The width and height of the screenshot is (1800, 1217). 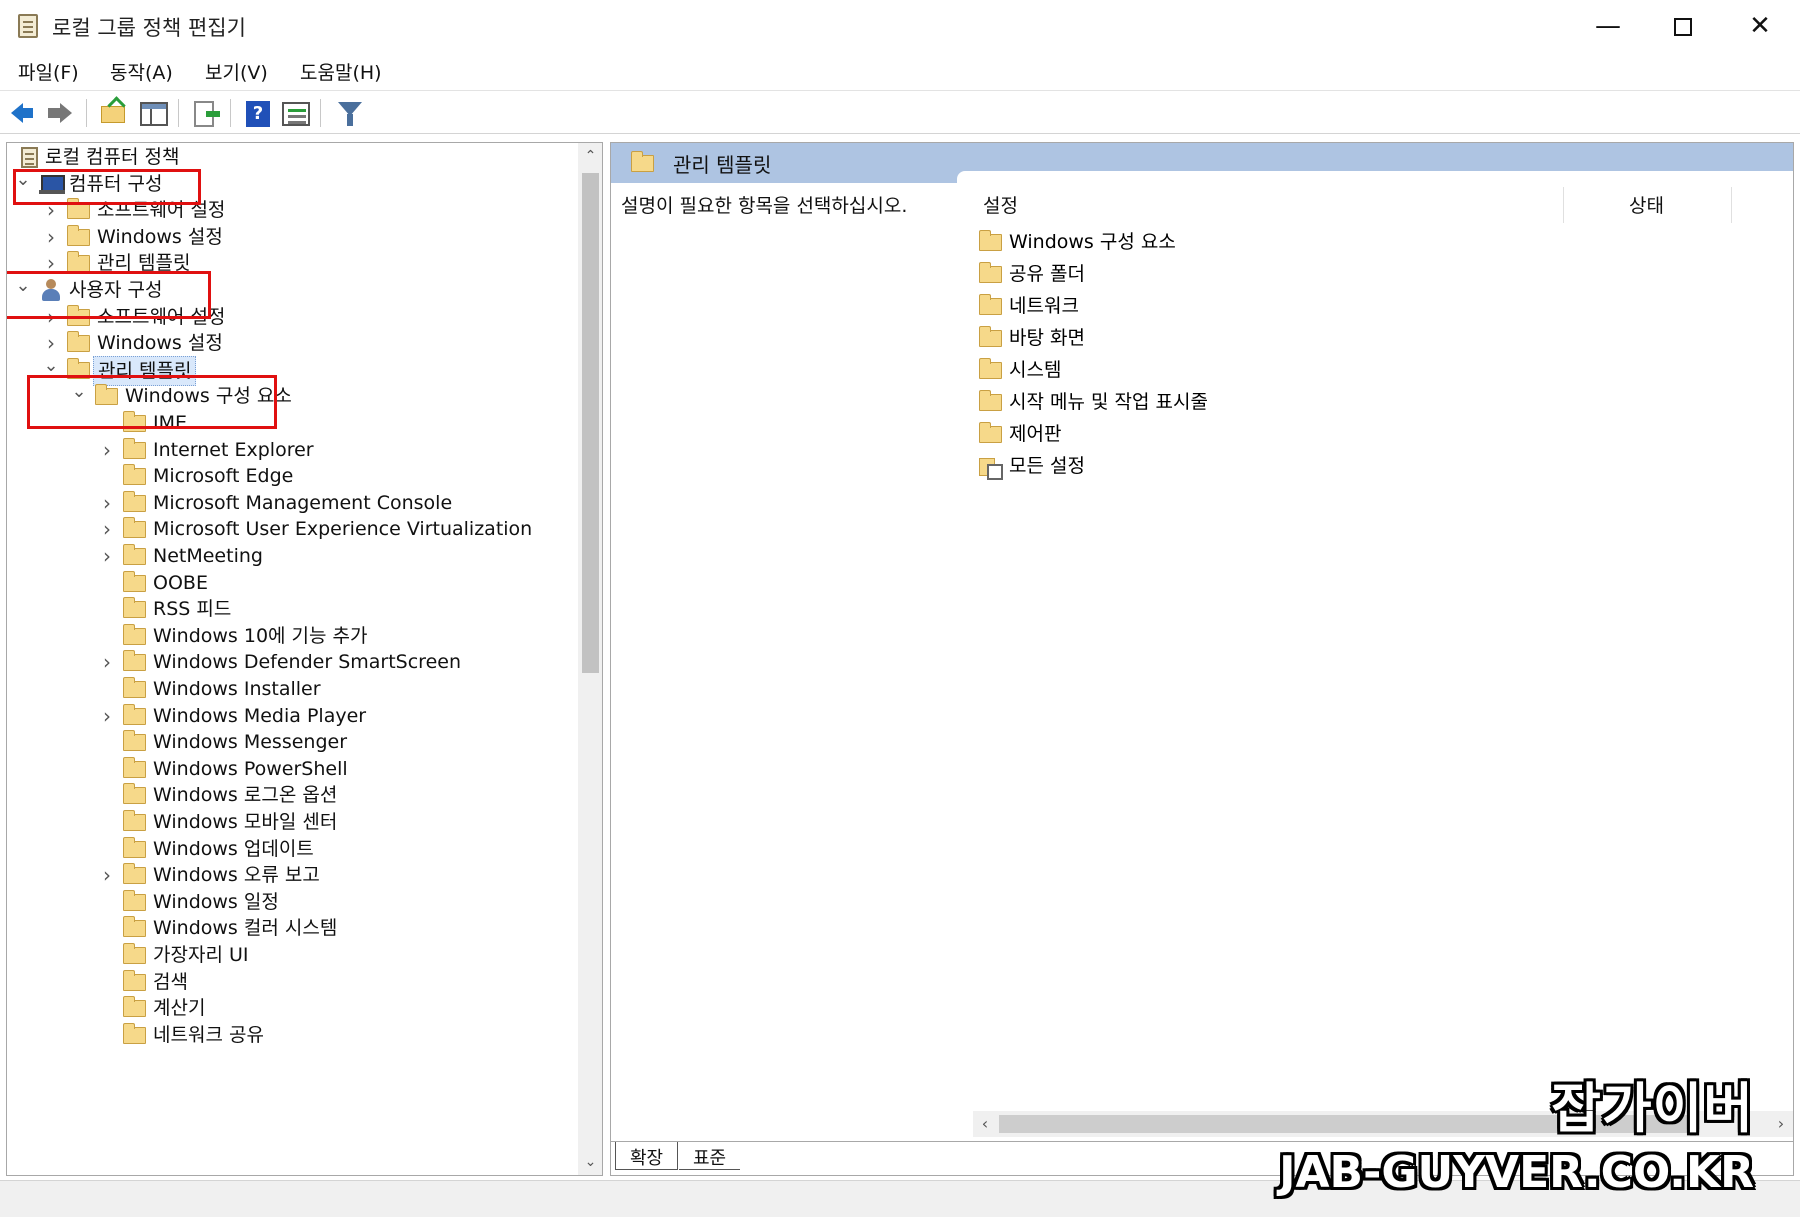 What do you see at coordinates (154, 113) in the screenshot?
I see `show-hide-console-tree-button` at bounding box center [154, 113].